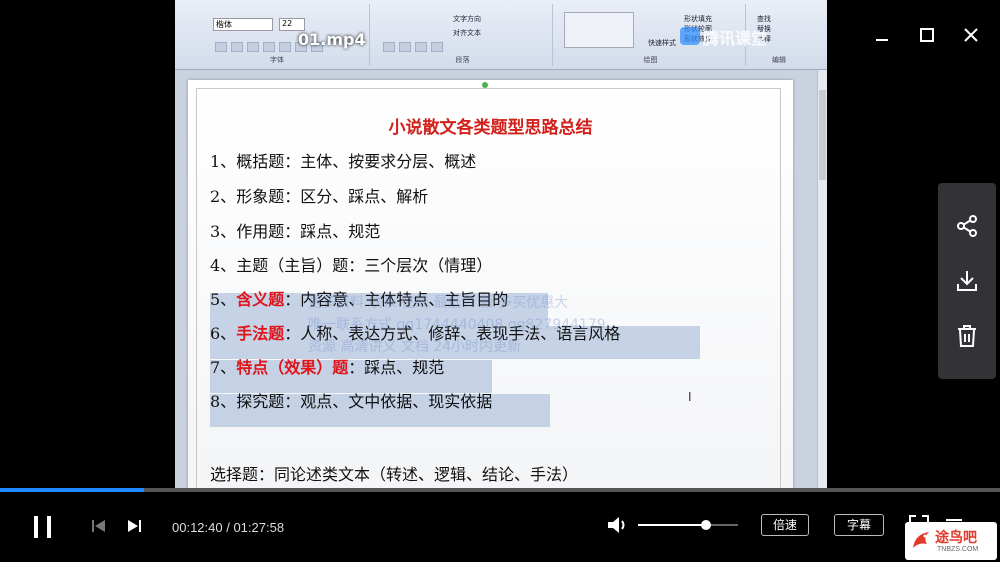 This screenshot has width=1000, height=562. Describe the element at coordinates (260, 333) in the screenshot. I see `item-term: 手法题` at that location.